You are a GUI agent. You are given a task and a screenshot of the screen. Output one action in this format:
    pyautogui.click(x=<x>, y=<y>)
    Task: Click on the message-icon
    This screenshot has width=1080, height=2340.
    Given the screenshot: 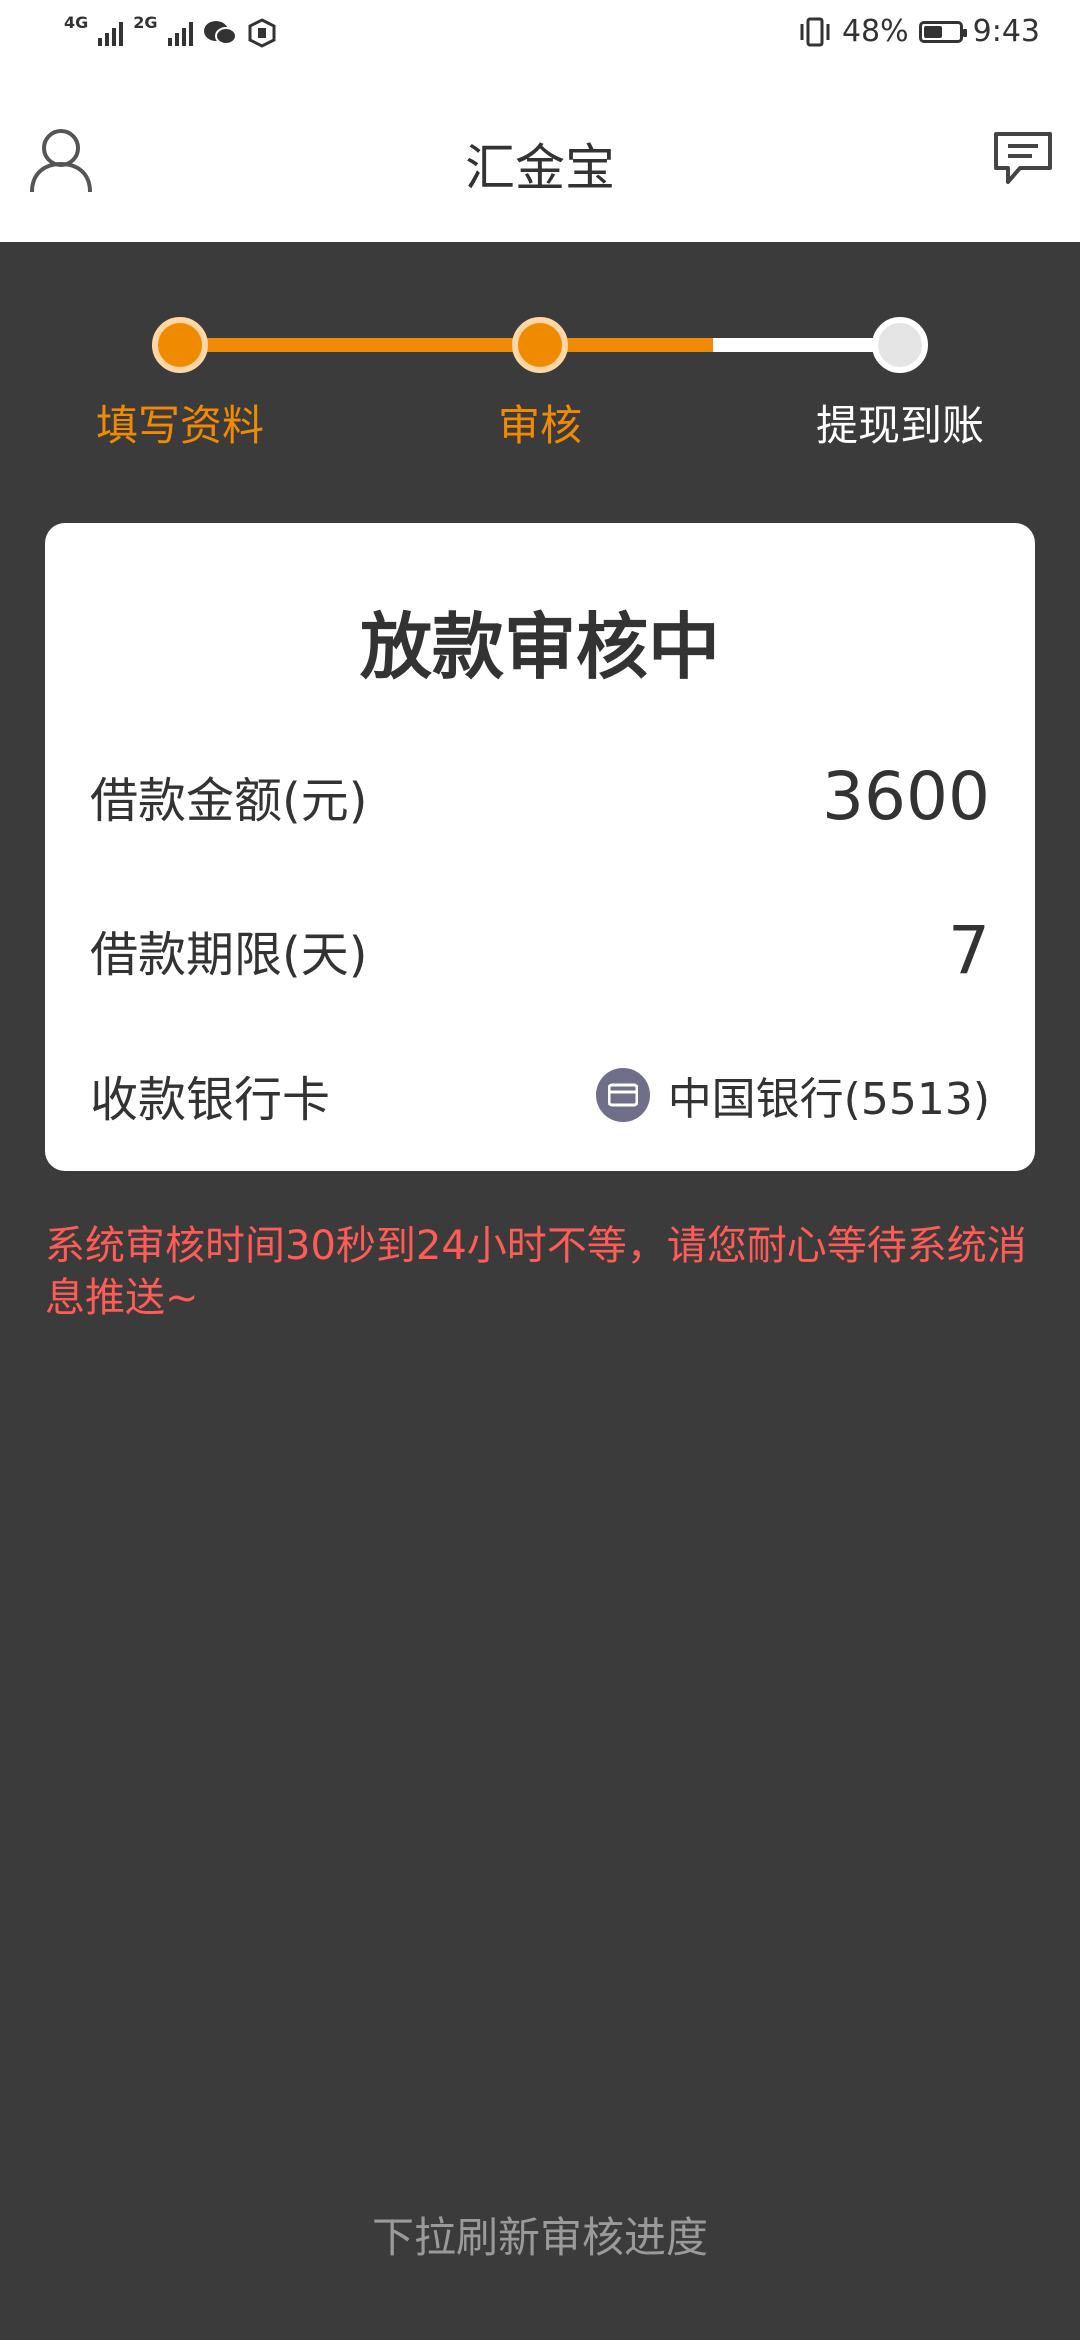 What is the action you would take?
    pyautogui.click(x=1023, y=158)
    